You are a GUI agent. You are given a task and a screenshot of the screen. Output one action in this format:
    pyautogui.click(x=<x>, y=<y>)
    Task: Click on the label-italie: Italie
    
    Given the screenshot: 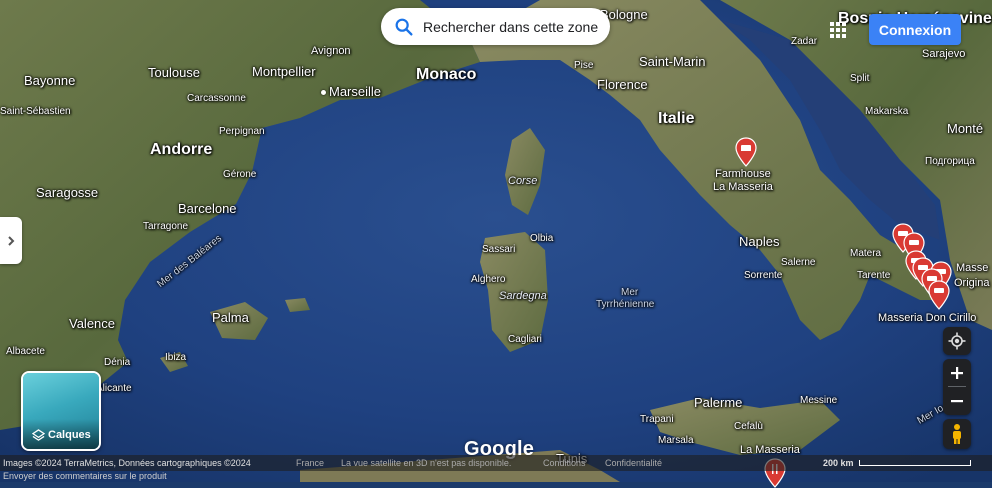 What is the action you would take?
    pyautogui.click(x=676, y=118)
    